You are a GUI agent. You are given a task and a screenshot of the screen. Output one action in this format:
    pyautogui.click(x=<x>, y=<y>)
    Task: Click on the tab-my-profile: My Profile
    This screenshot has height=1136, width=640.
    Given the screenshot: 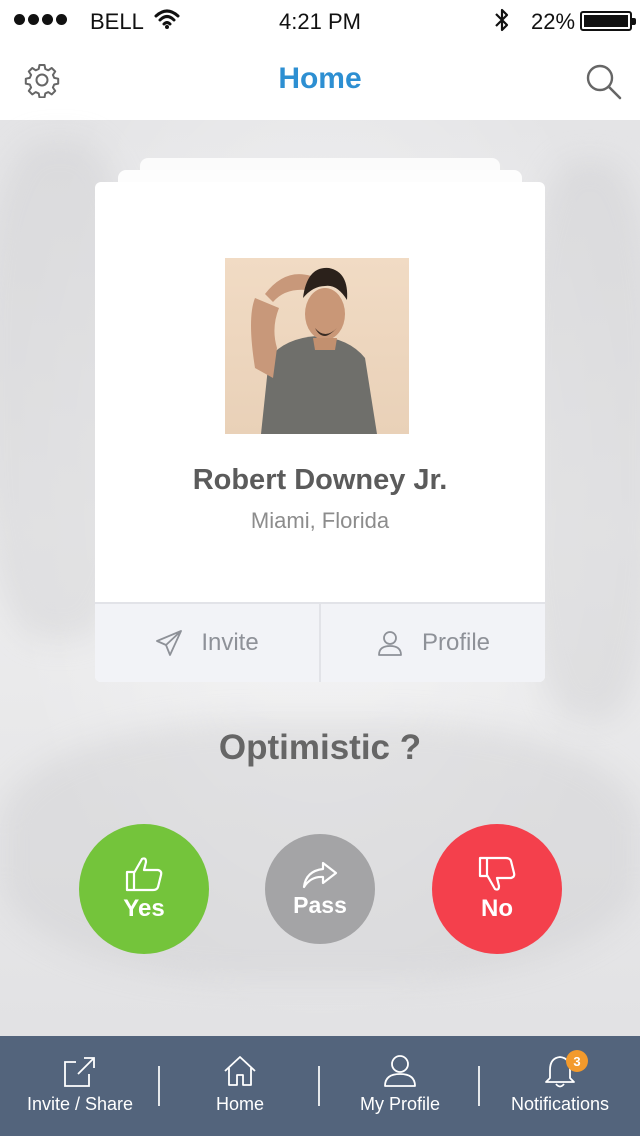 What is the action you would take?
    pyautogui.click(x=400, y=1086)
    